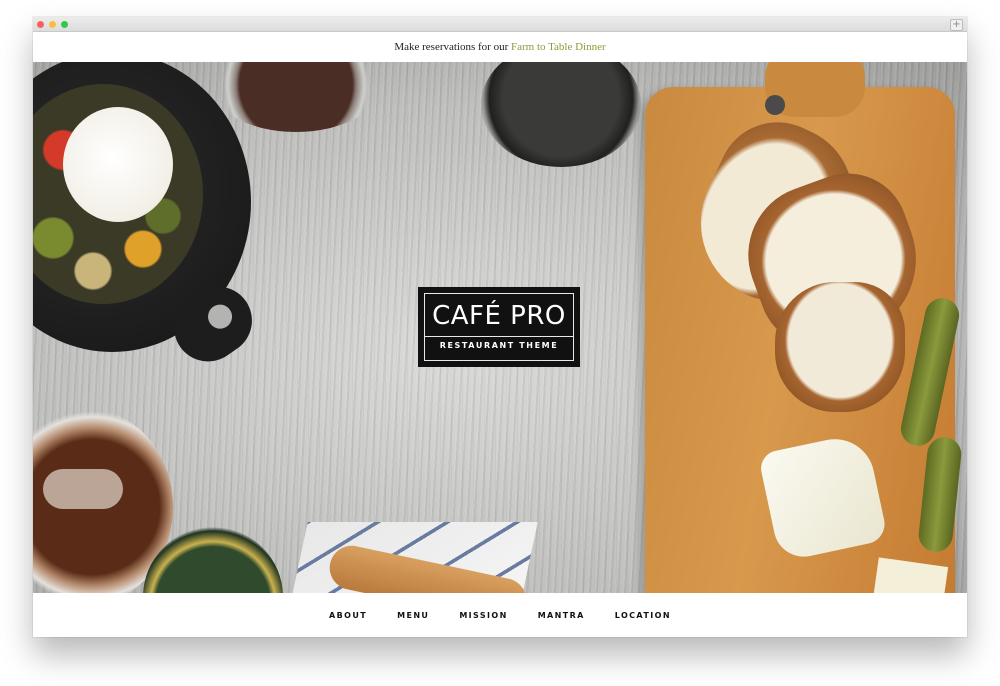 This screenshot has height=686, width=1000. What do you see at coordinates (561, 114) in the screenshot?
I see `bottle-photo` at bounding box center [561, 114].